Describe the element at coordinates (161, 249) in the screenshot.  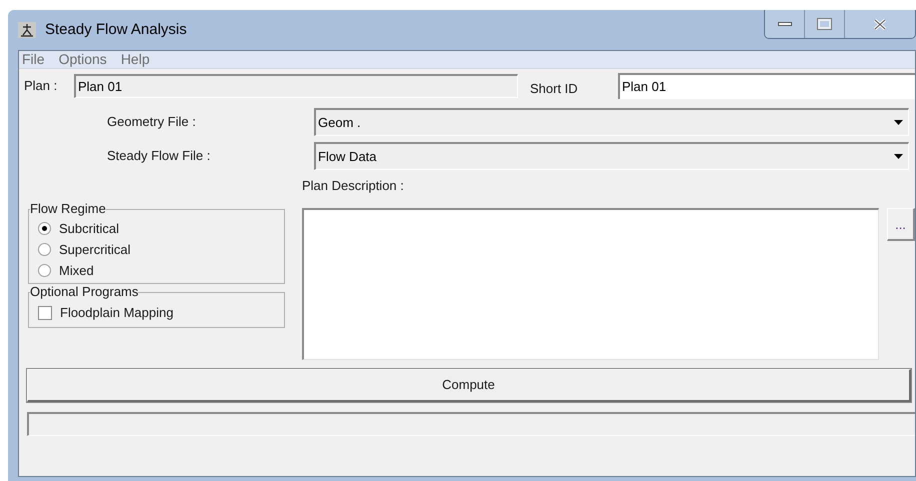
I see `radio-option: Supercritical` at that location.